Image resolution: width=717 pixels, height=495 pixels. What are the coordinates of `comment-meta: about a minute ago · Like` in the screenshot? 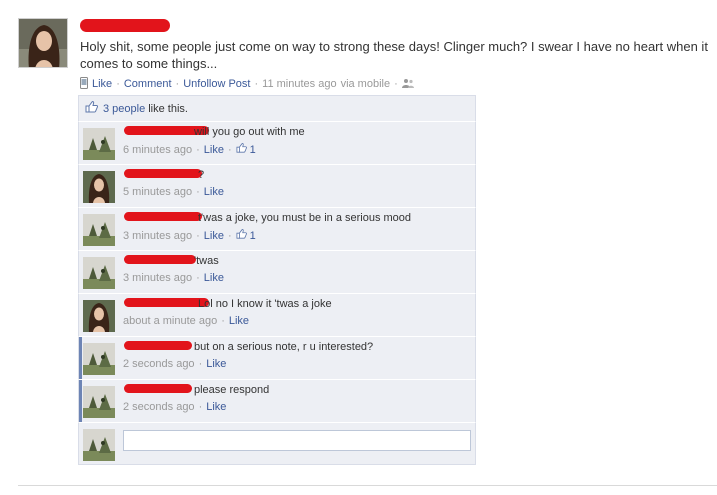 It's located at (186, 321).